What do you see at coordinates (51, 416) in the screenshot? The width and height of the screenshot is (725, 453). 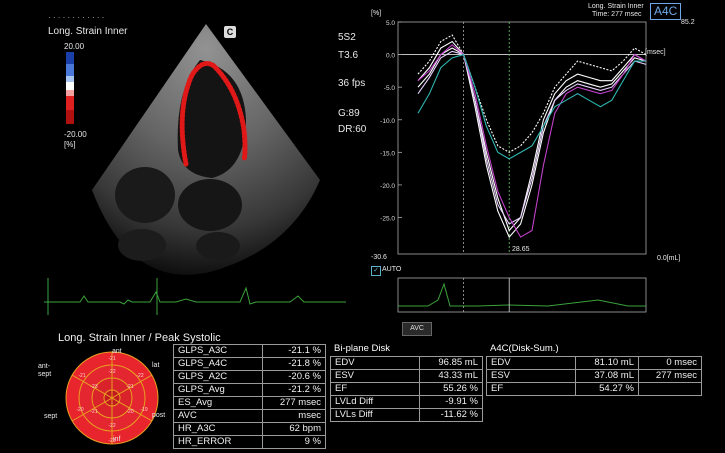 I see `bullseye-label-sept: sept` at bounding box center [51, 416].